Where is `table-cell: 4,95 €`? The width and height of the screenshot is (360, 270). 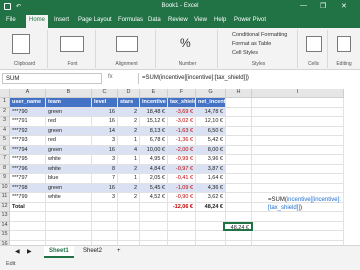
table-cell: 4,95 € is located at coordinates (154, 160).